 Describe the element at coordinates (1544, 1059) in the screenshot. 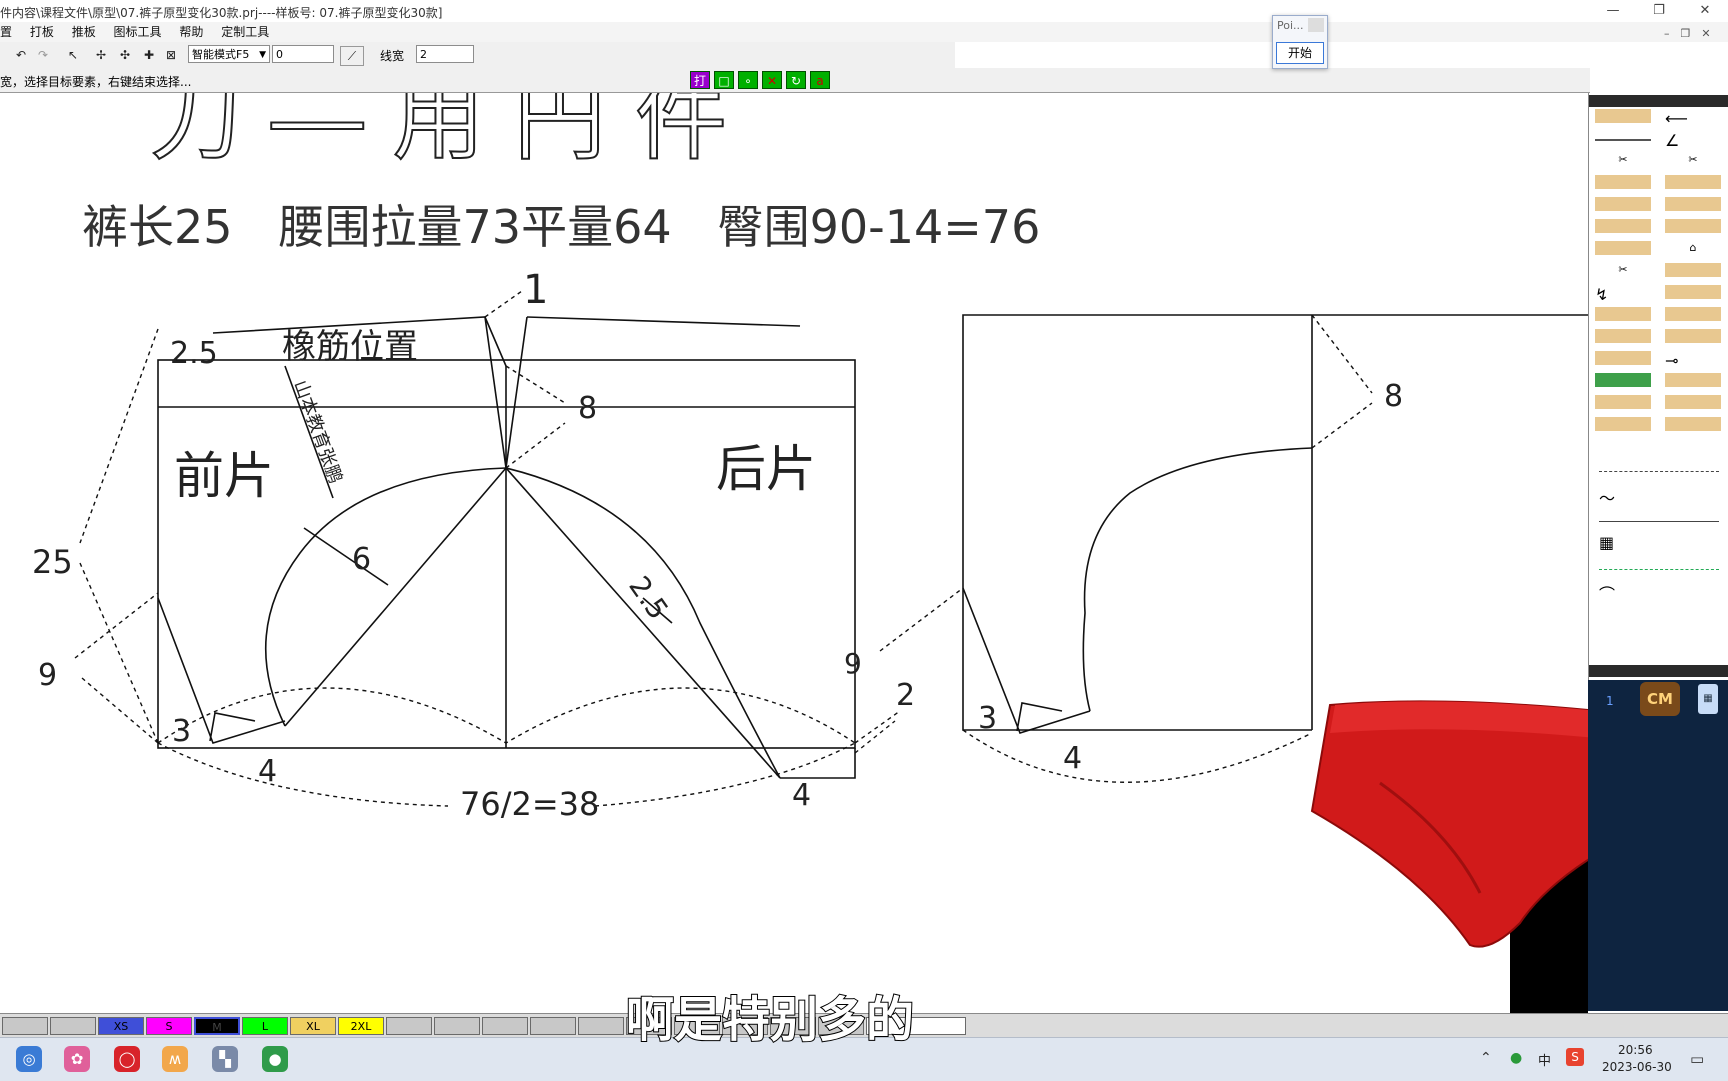

I see `ime-indicator: 中` at that location.